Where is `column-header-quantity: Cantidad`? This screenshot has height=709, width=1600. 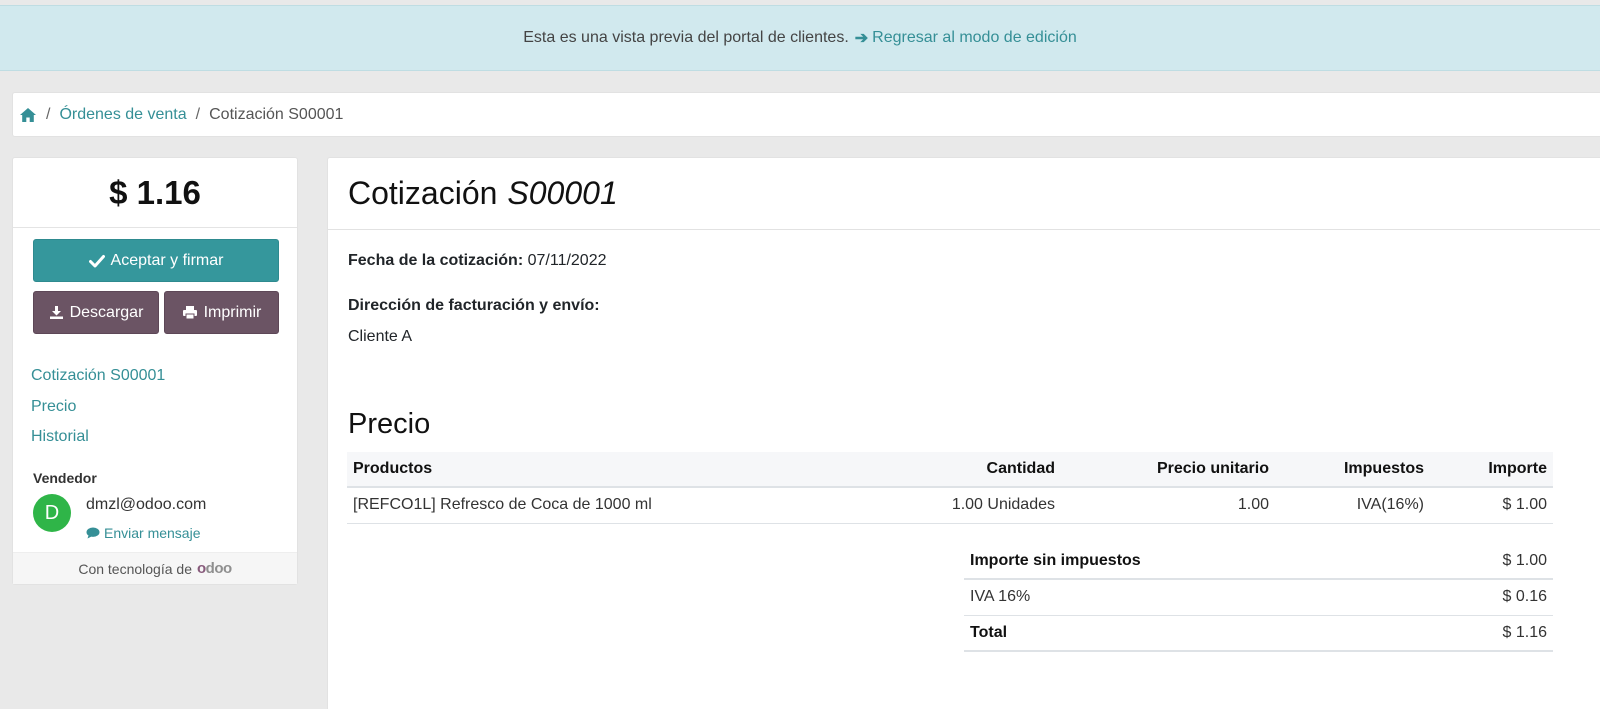 column-header-quantity: Cantidad is located at coordinates (984, 470).